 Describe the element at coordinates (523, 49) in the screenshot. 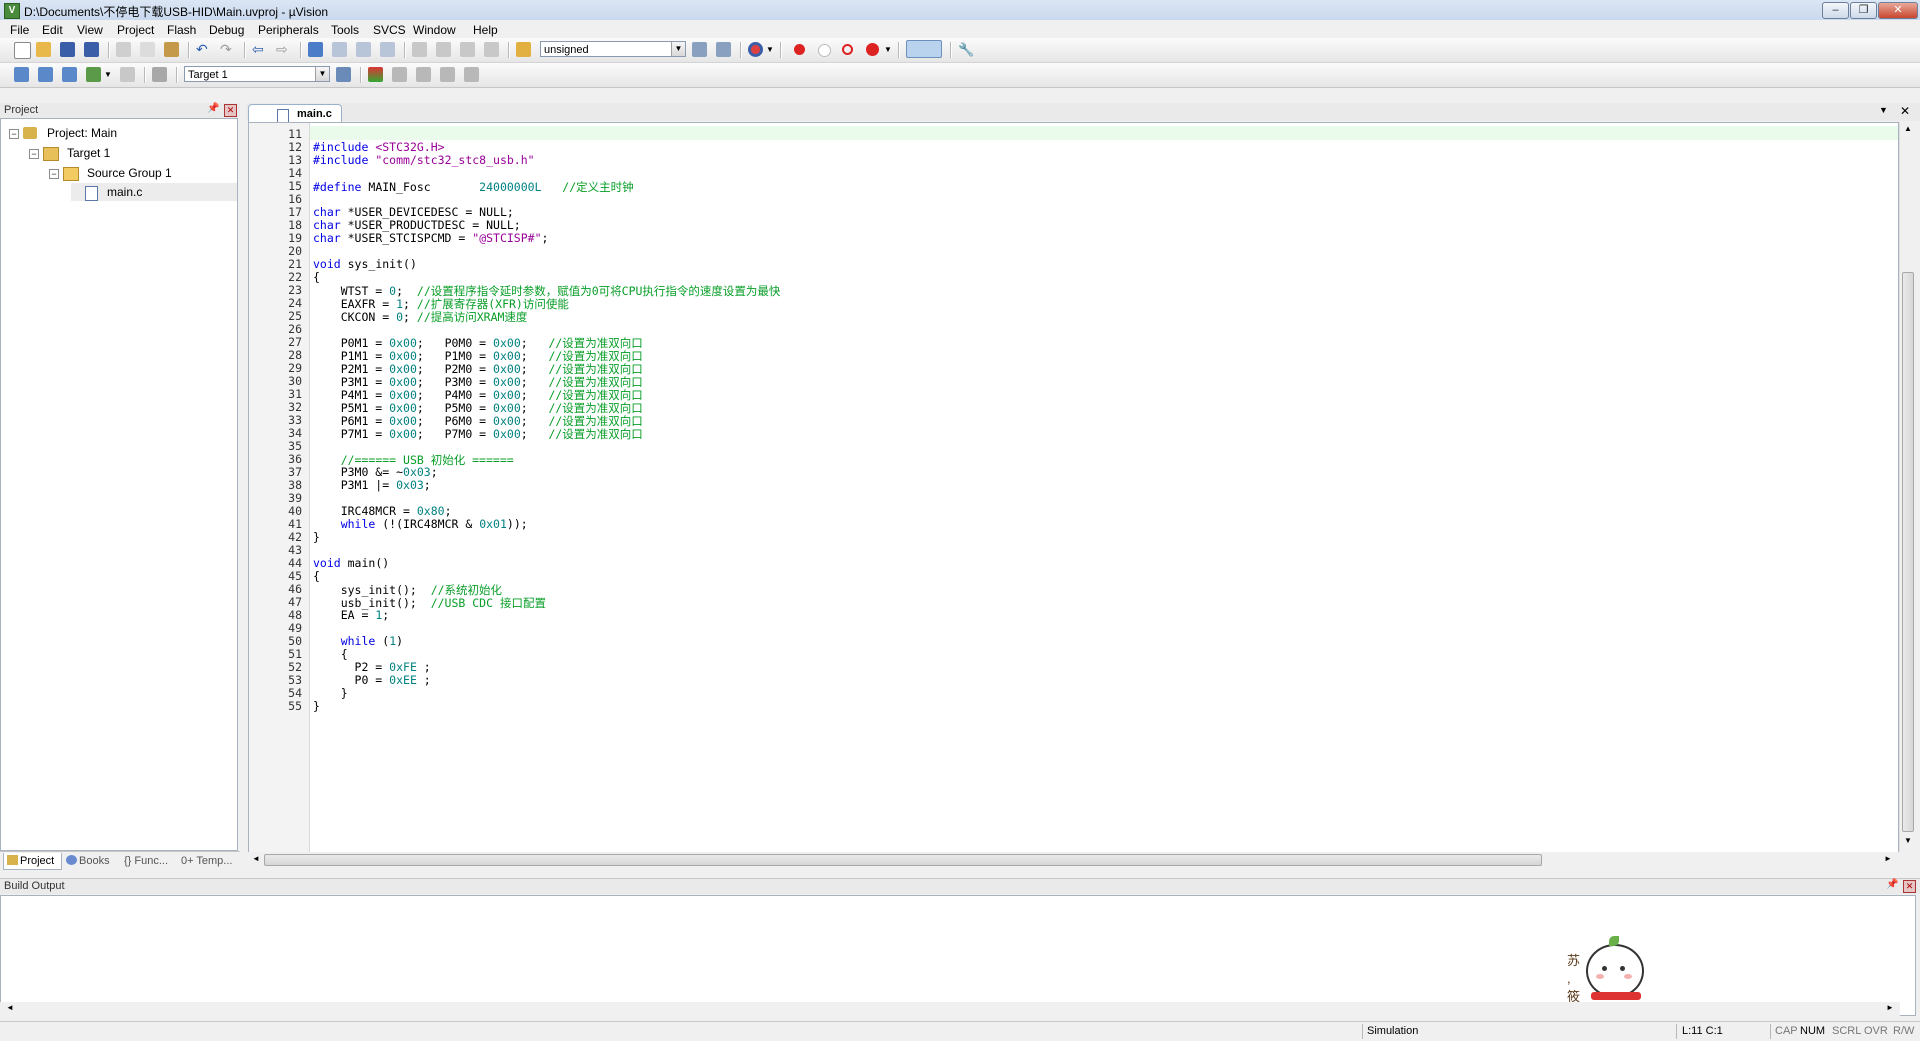

I see `find-in-files-icon` at that location.